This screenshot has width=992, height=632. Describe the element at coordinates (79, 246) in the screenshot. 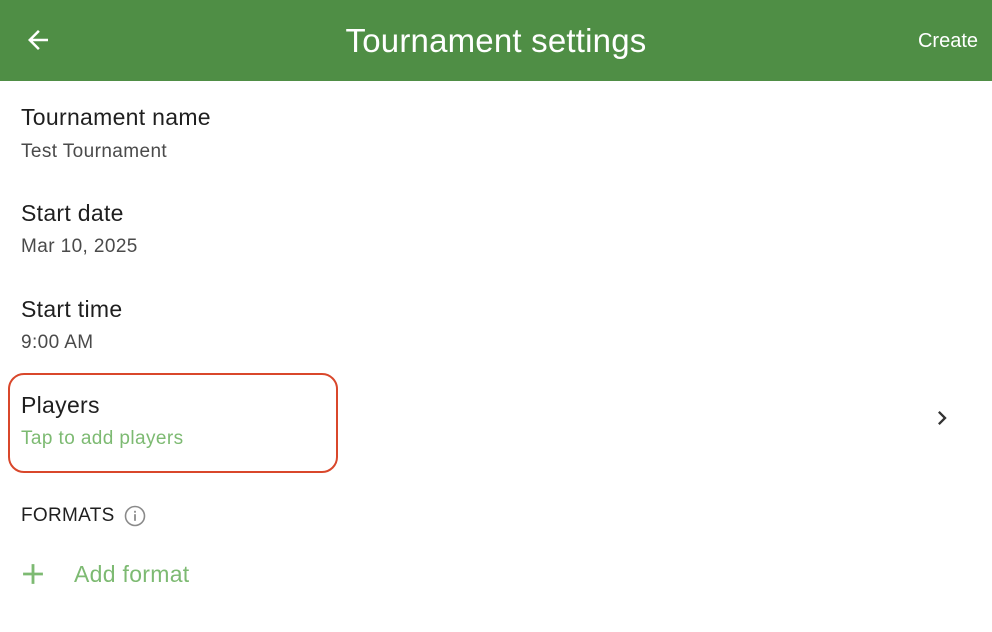

I see `start-date-value: Mar 10, 2025` at that location.